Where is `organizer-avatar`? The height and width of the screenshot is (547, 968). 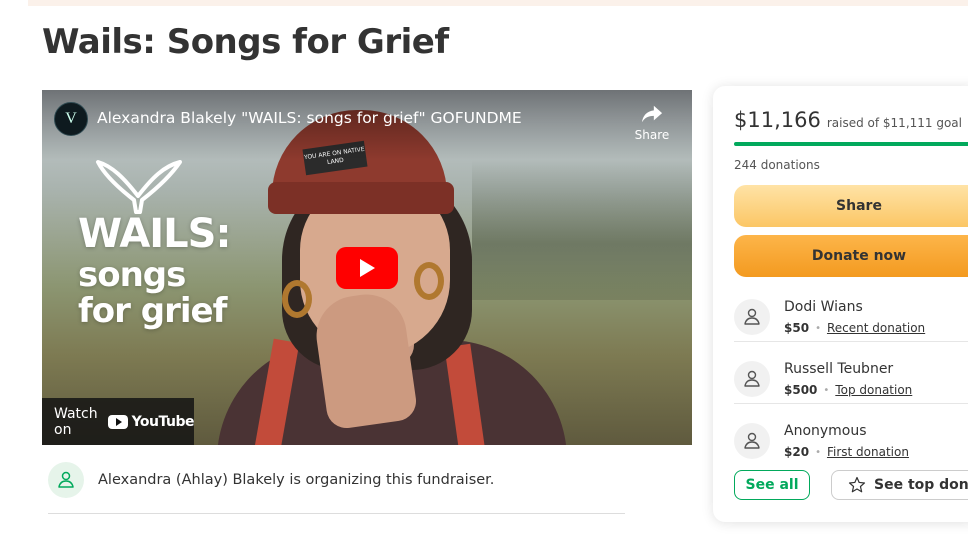 organizer-avatar is located at coordinates (66, 480).